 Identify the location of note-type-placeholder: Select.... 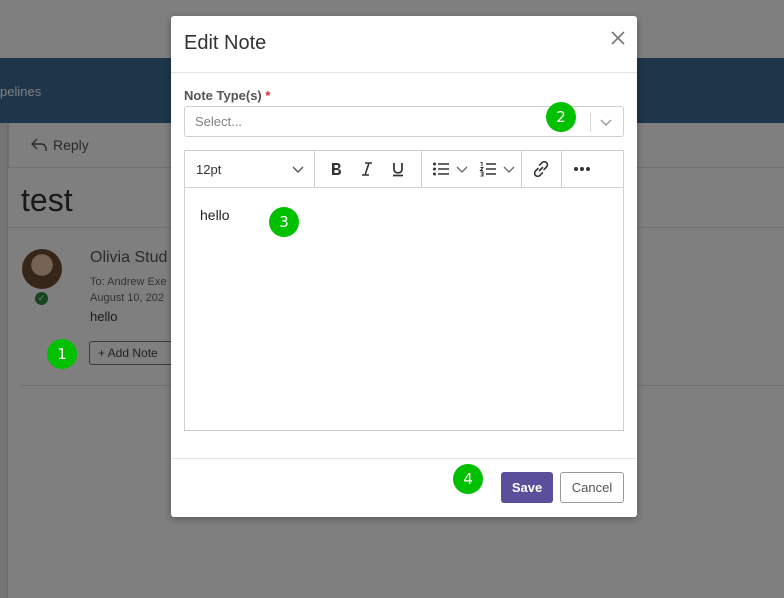
(218, 121).